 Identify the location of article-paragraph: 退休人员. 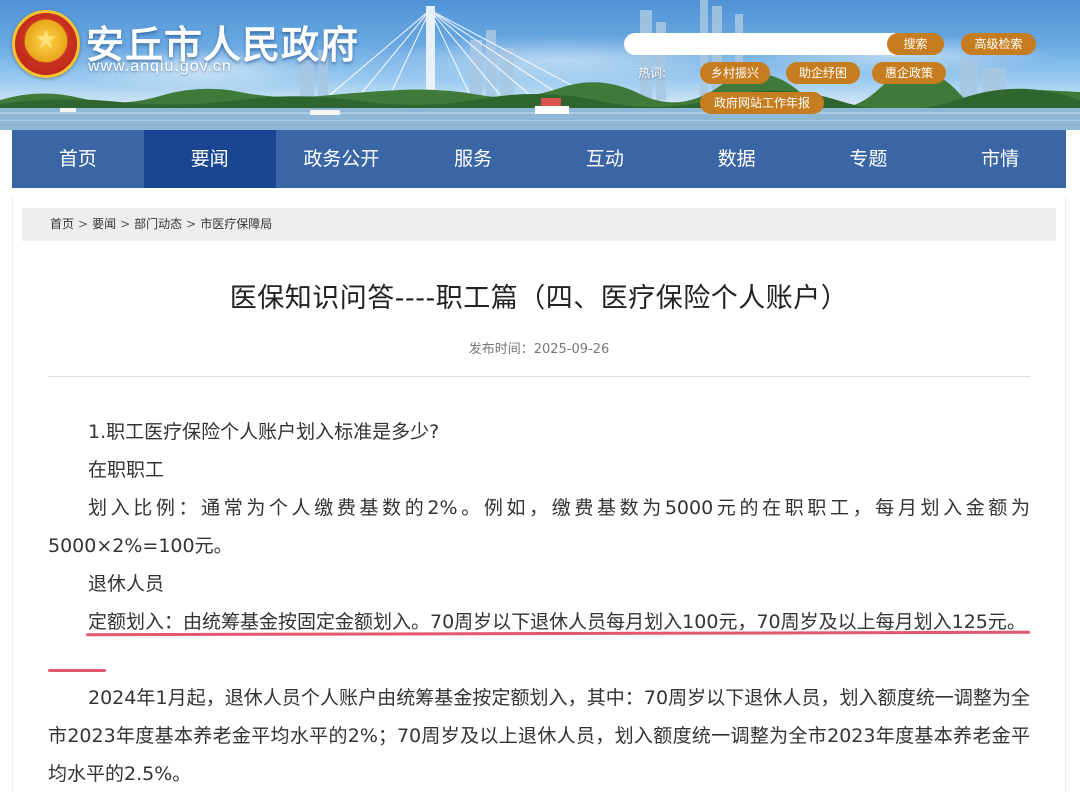
(126, 584).